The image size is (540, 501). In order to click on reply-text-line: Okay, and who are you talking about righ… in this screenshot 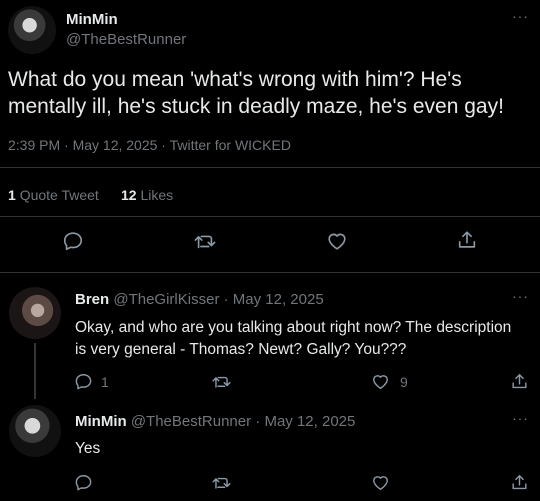, I will do `click(293, 327)`.